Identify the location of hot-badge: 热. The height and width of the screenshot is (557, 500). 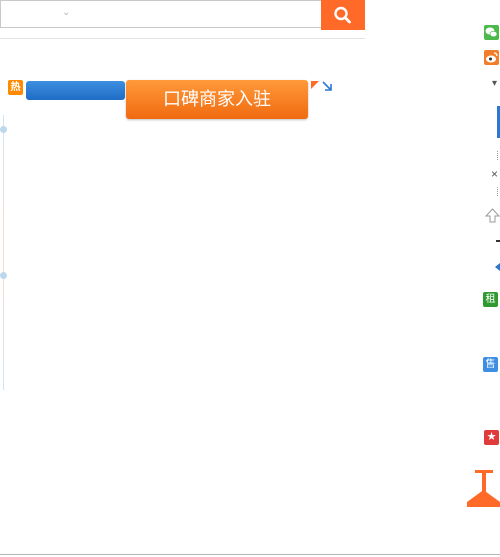
(15, 87).